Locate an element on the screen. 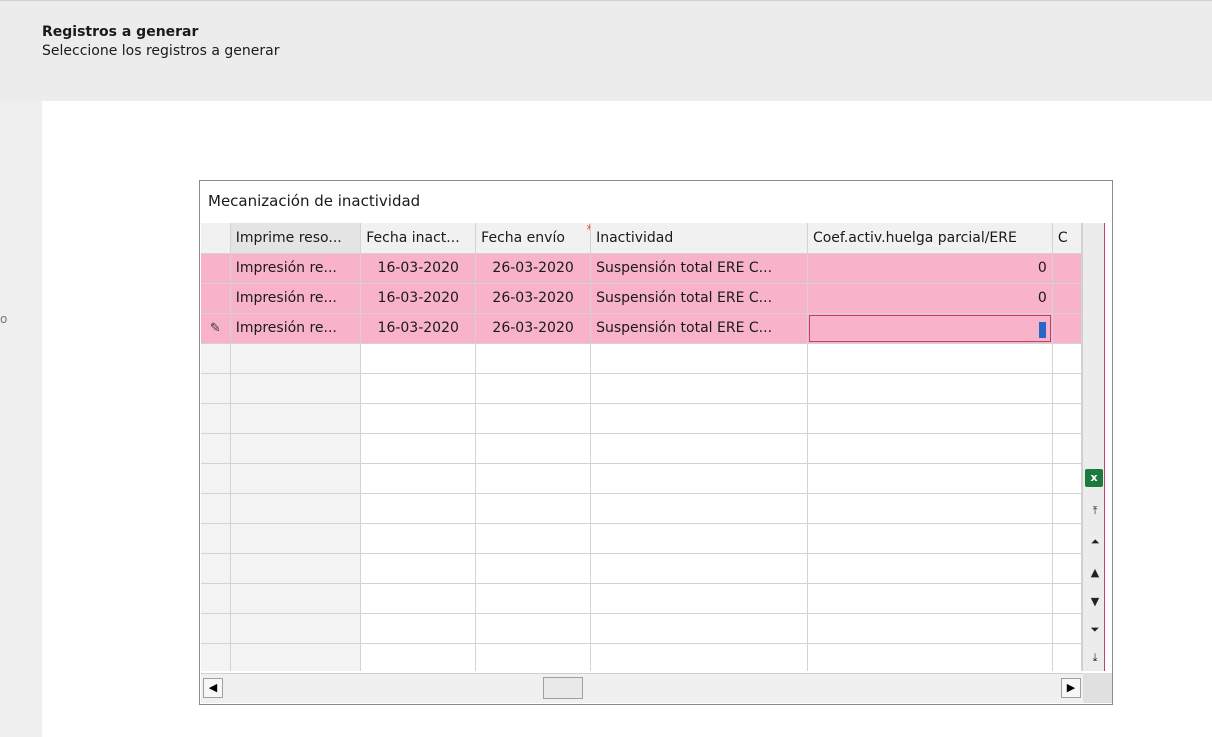  previous-record-button: ▲ is located at coordinates (1095, 573).